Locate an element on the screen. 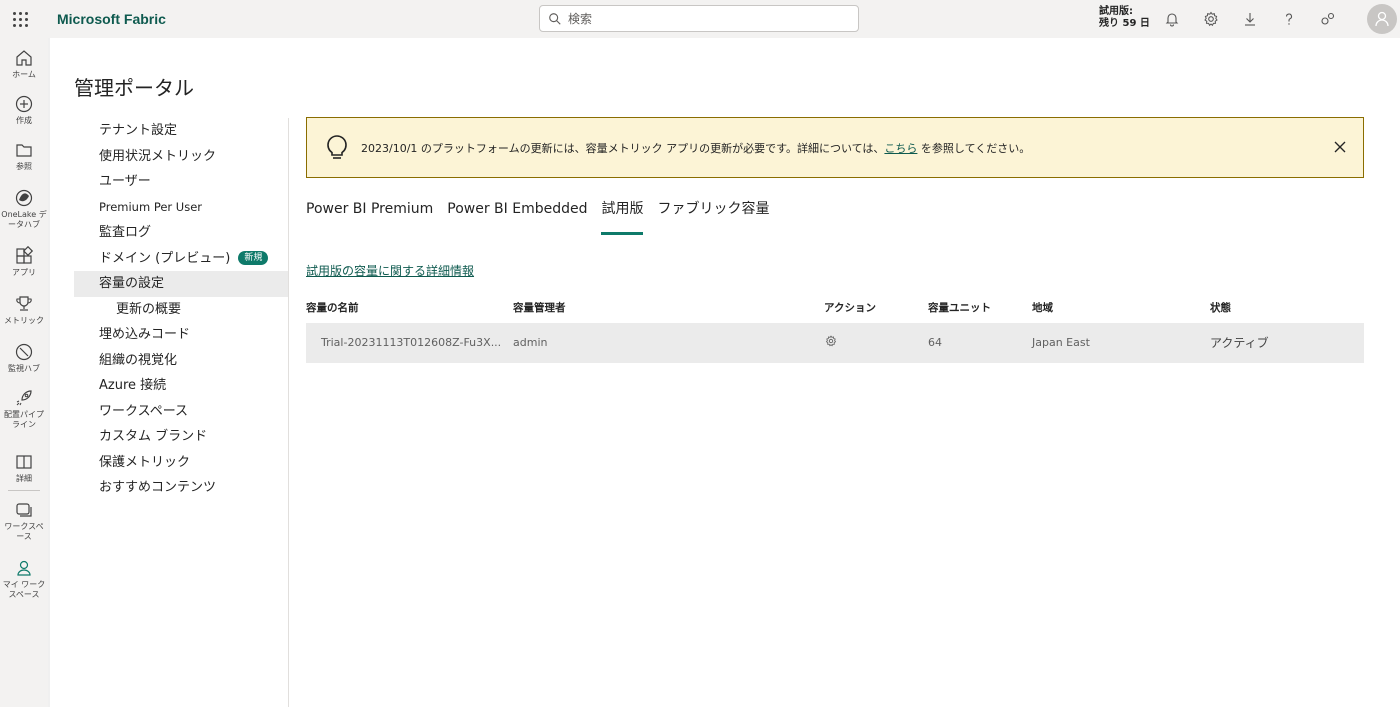 Image resolution: width=1400 pixels, height=707 pixels. capacity-state: アクティブ is located at coordinates (1239, 343).